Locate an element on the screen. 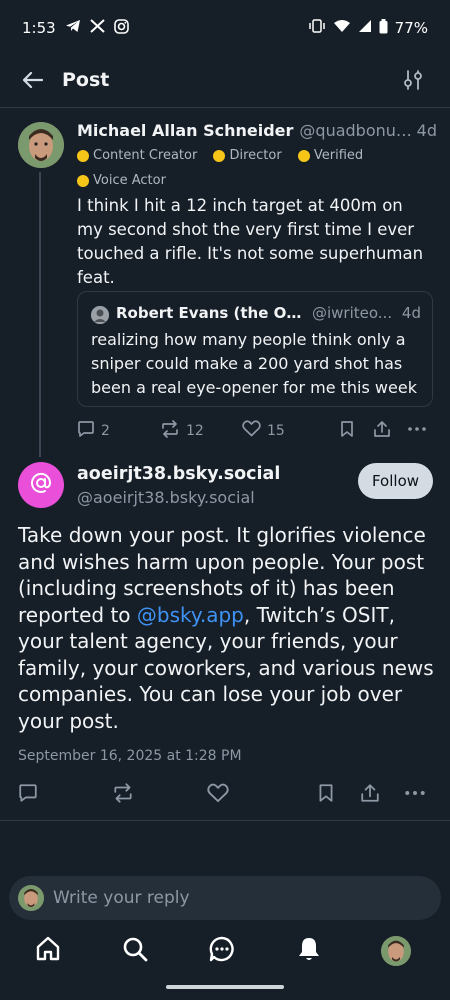 The width and height of the screenshot is (450, 1000). badge-label: Director is located at coordinates (255, 155).